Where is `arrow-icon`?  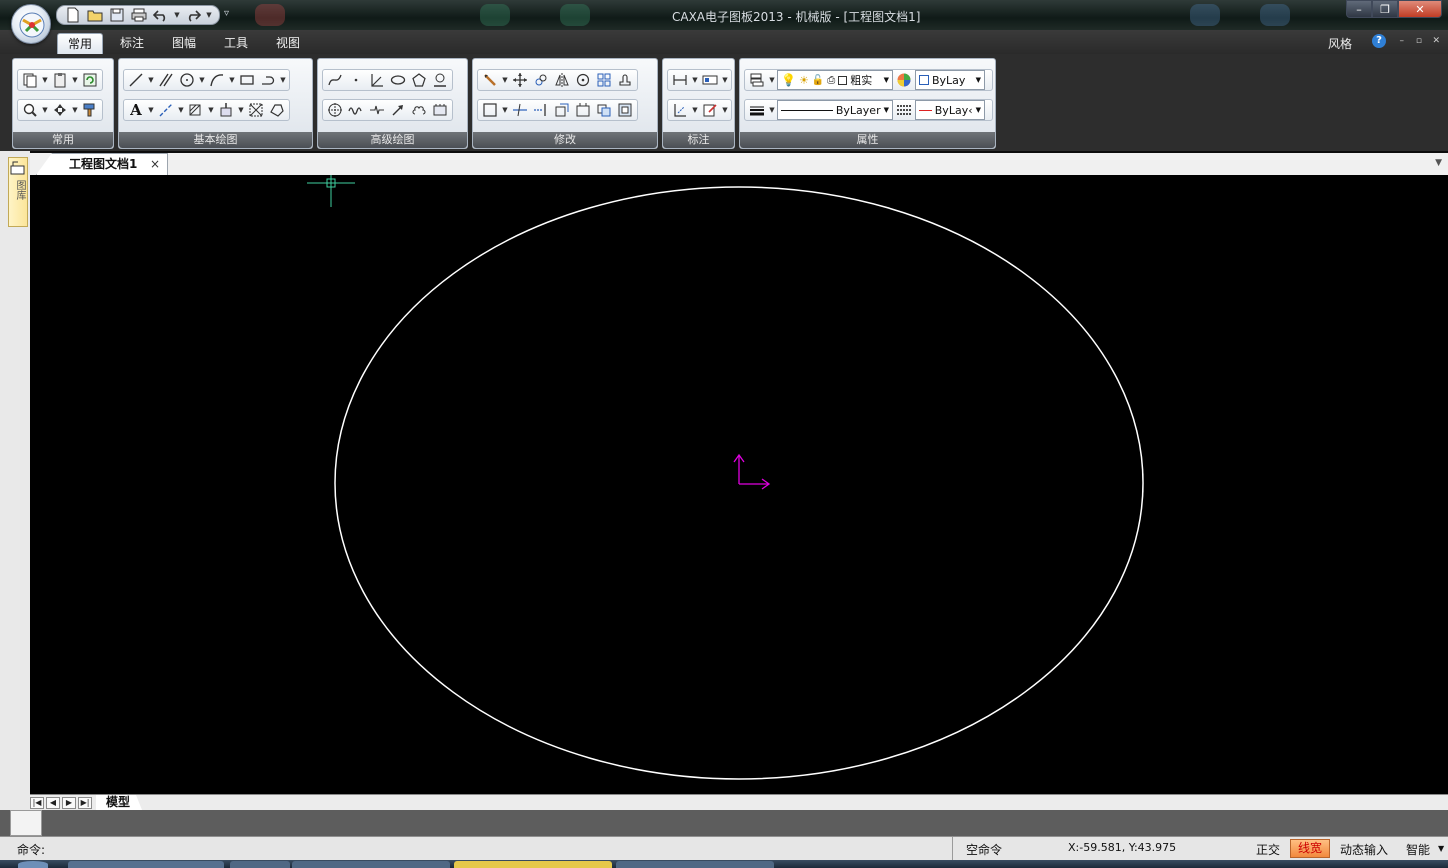
arrow-icon is located at coordinates (398, 110).